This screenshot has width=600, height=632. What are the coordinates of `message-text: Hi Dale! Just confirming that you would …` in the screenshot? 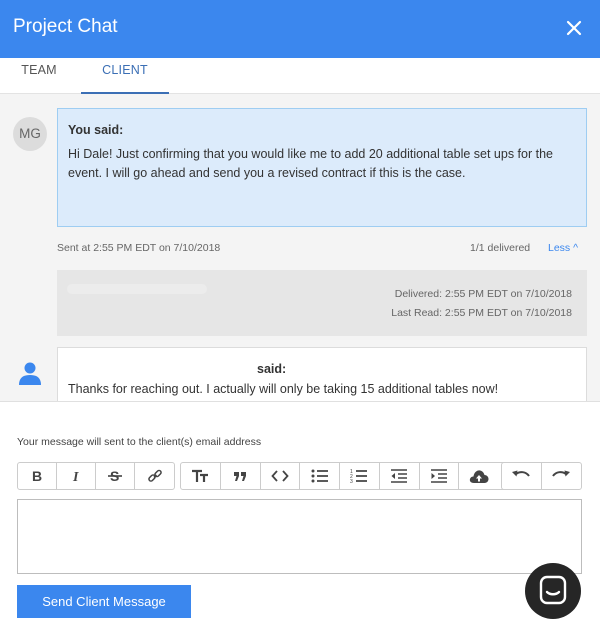 It's located at (310, 163).